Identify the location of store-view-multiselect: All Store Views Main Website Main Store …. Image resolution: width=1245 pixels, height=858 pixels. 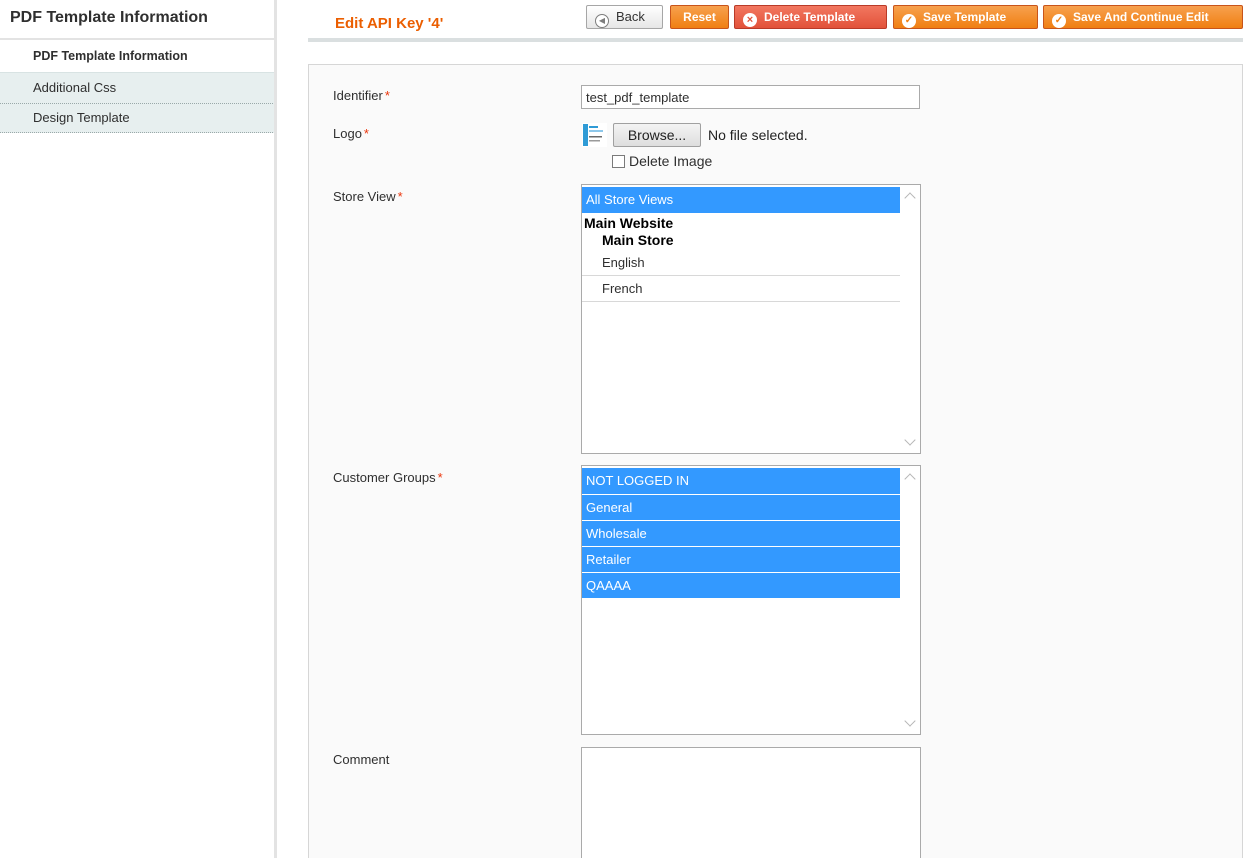
(751, 319).